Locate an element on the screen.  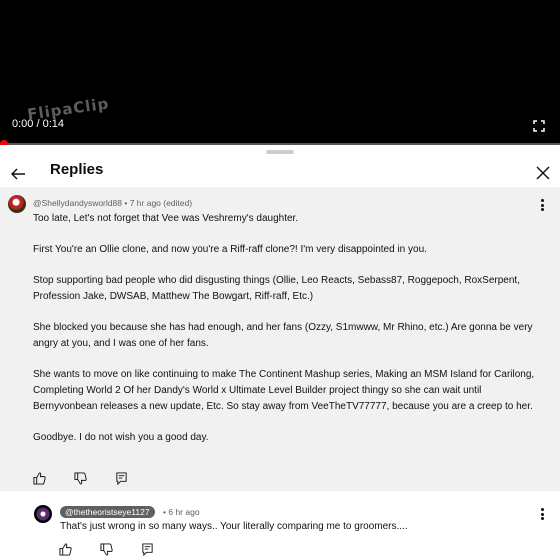
comment-time: 7 hr ago (edited) is located at coordinates (161, 203).